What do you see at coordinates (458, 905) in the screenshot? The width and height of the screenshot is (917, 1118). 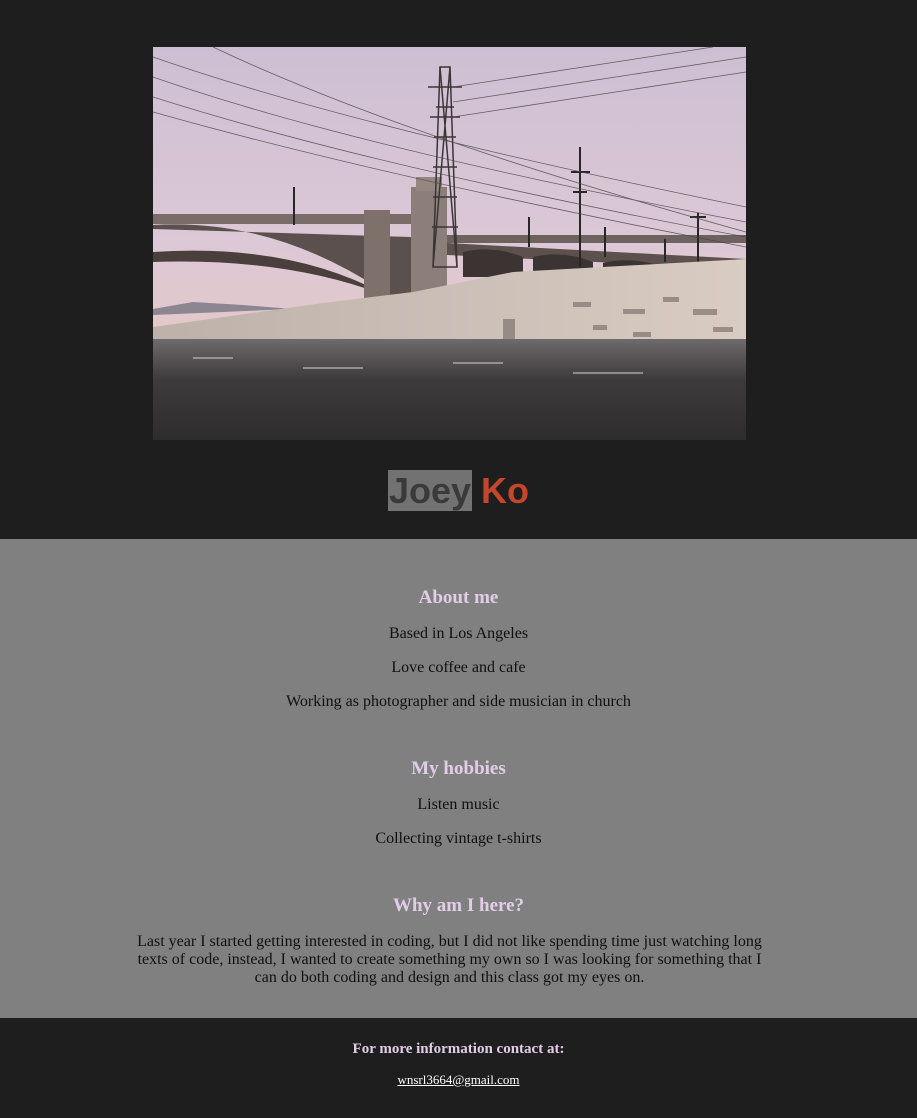 I see `why-heading: Why am I here?` at bounding box center [458, 905].